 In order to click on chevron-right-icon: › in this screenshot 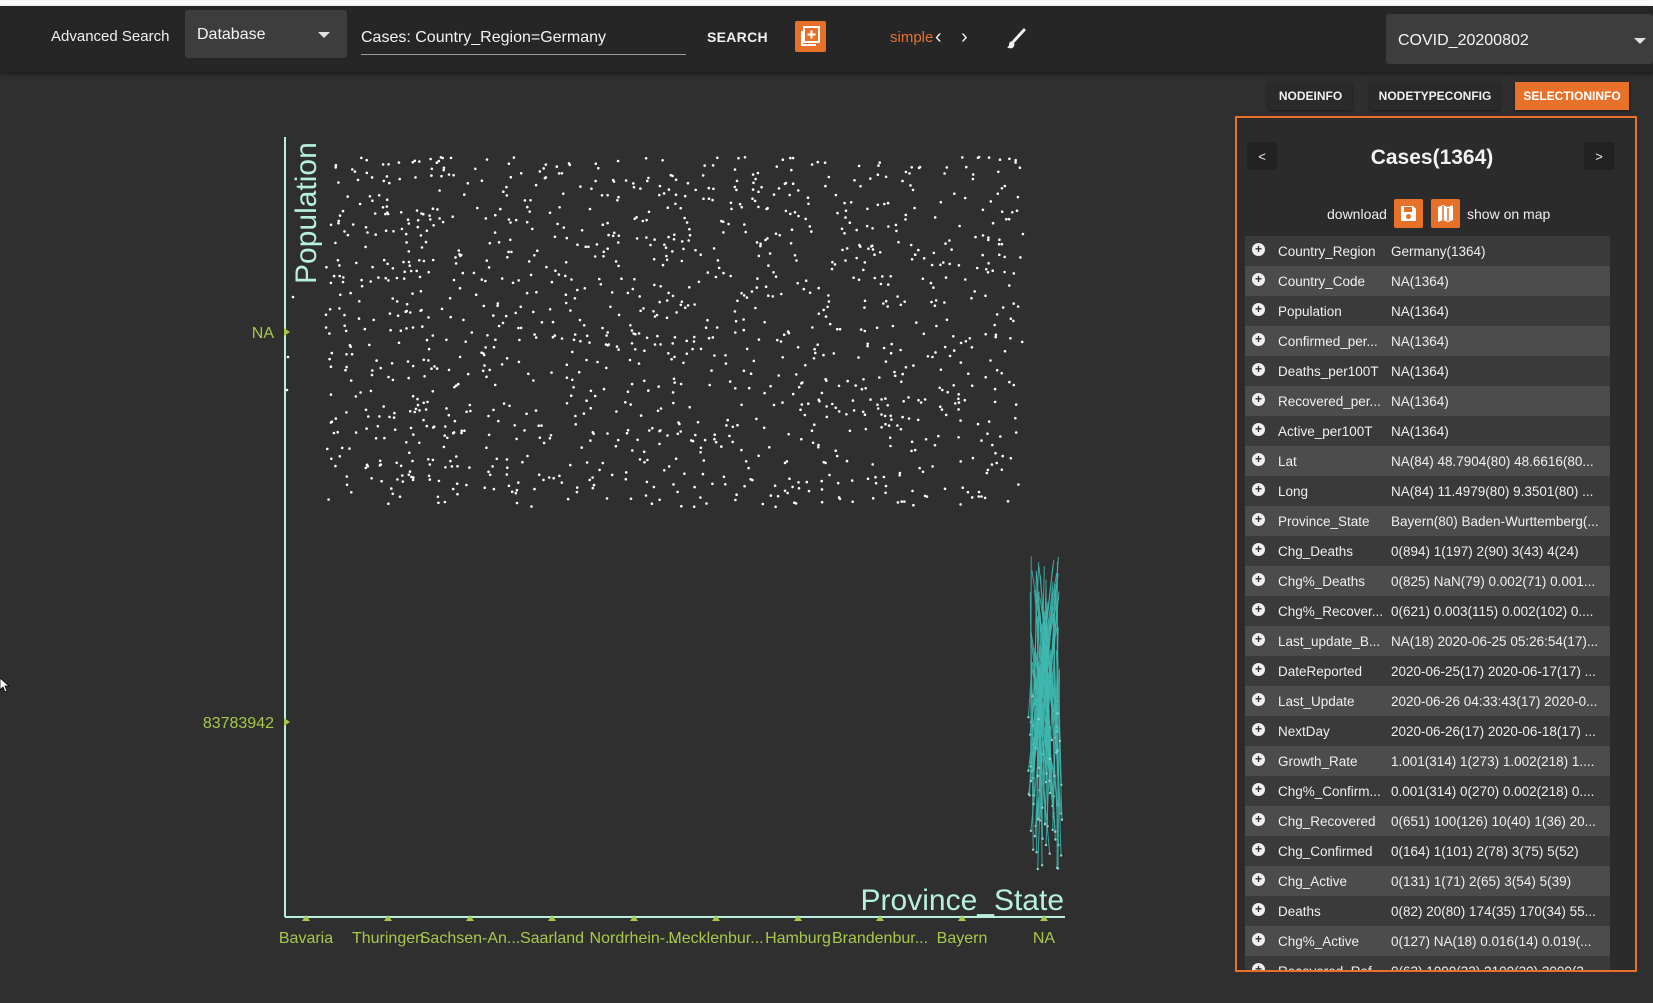, I will do `click(964, 37)`.